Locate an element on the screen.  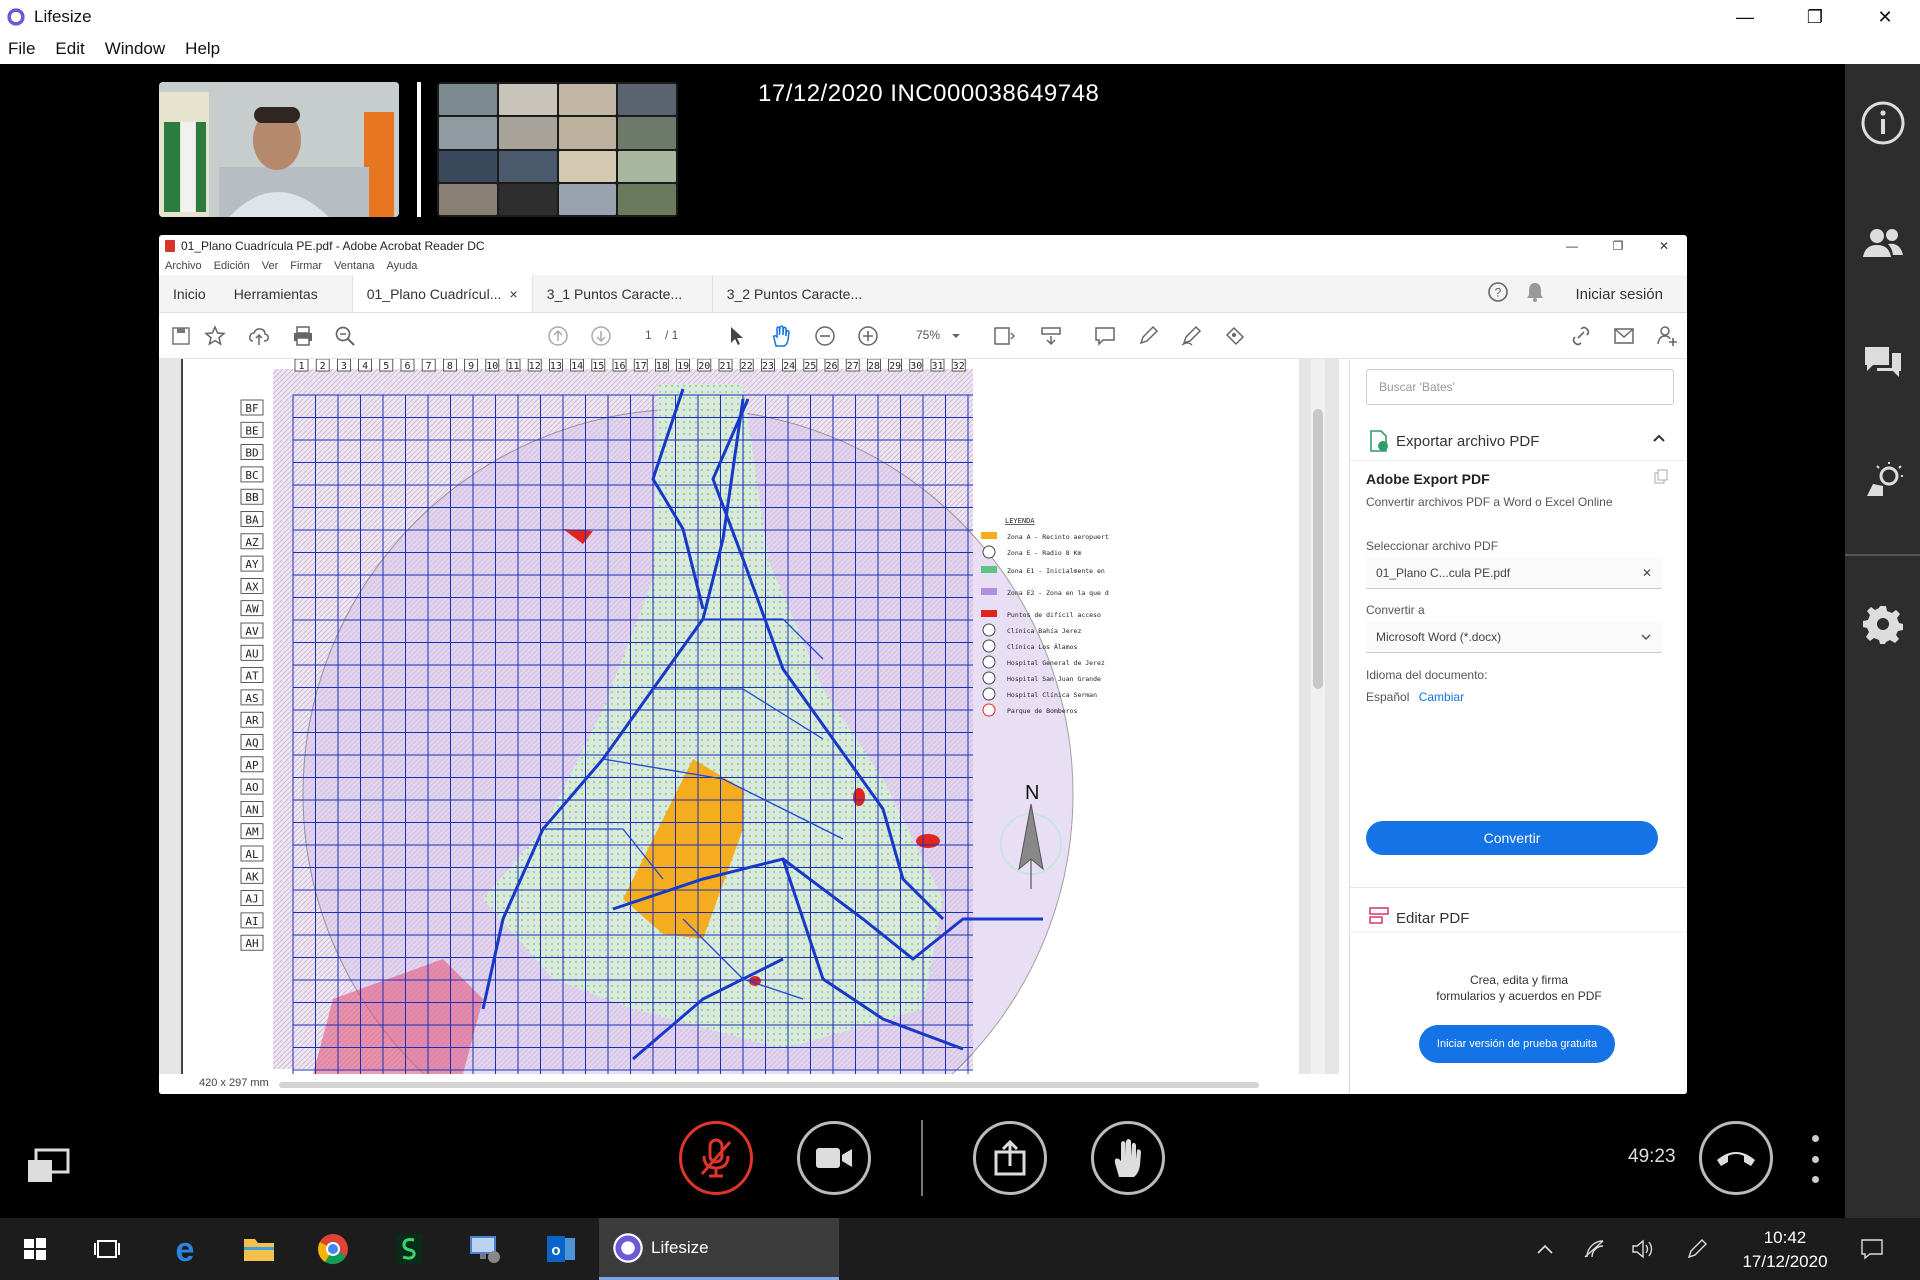
zoom-level-select: 75% is located at coordinates (928, 335).